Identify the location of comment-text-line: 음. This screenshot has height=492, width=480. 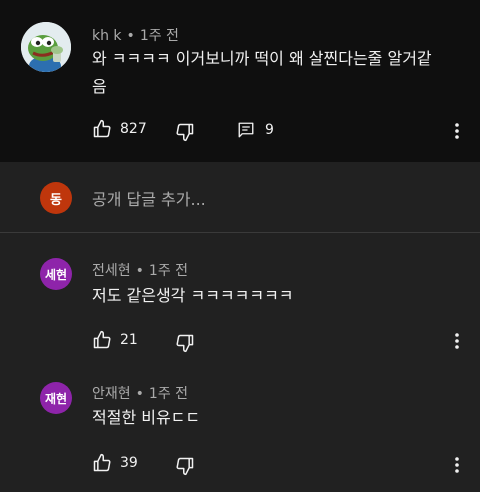
(99, 86).